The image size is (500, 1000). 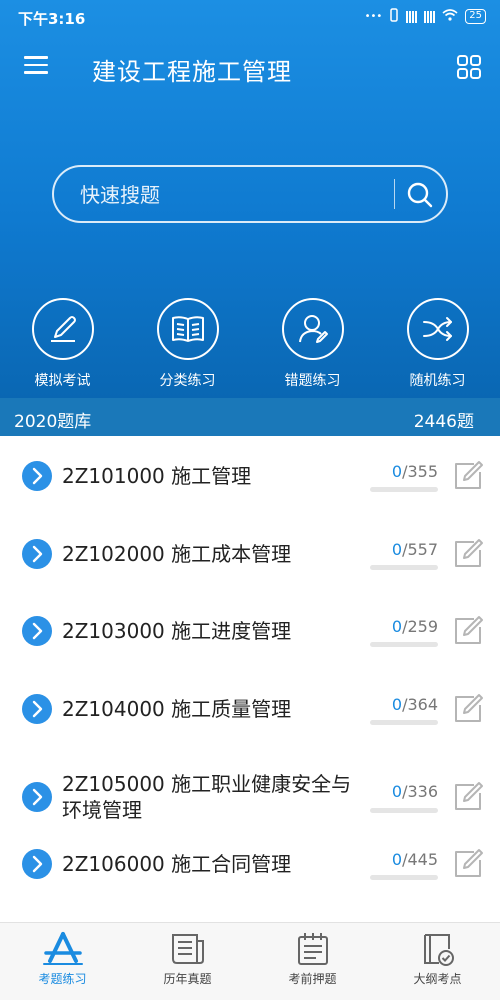 What do you see at coordinates (187, 329) in the screenshot?
I see `book-icon` at bounding box center [187, 329].